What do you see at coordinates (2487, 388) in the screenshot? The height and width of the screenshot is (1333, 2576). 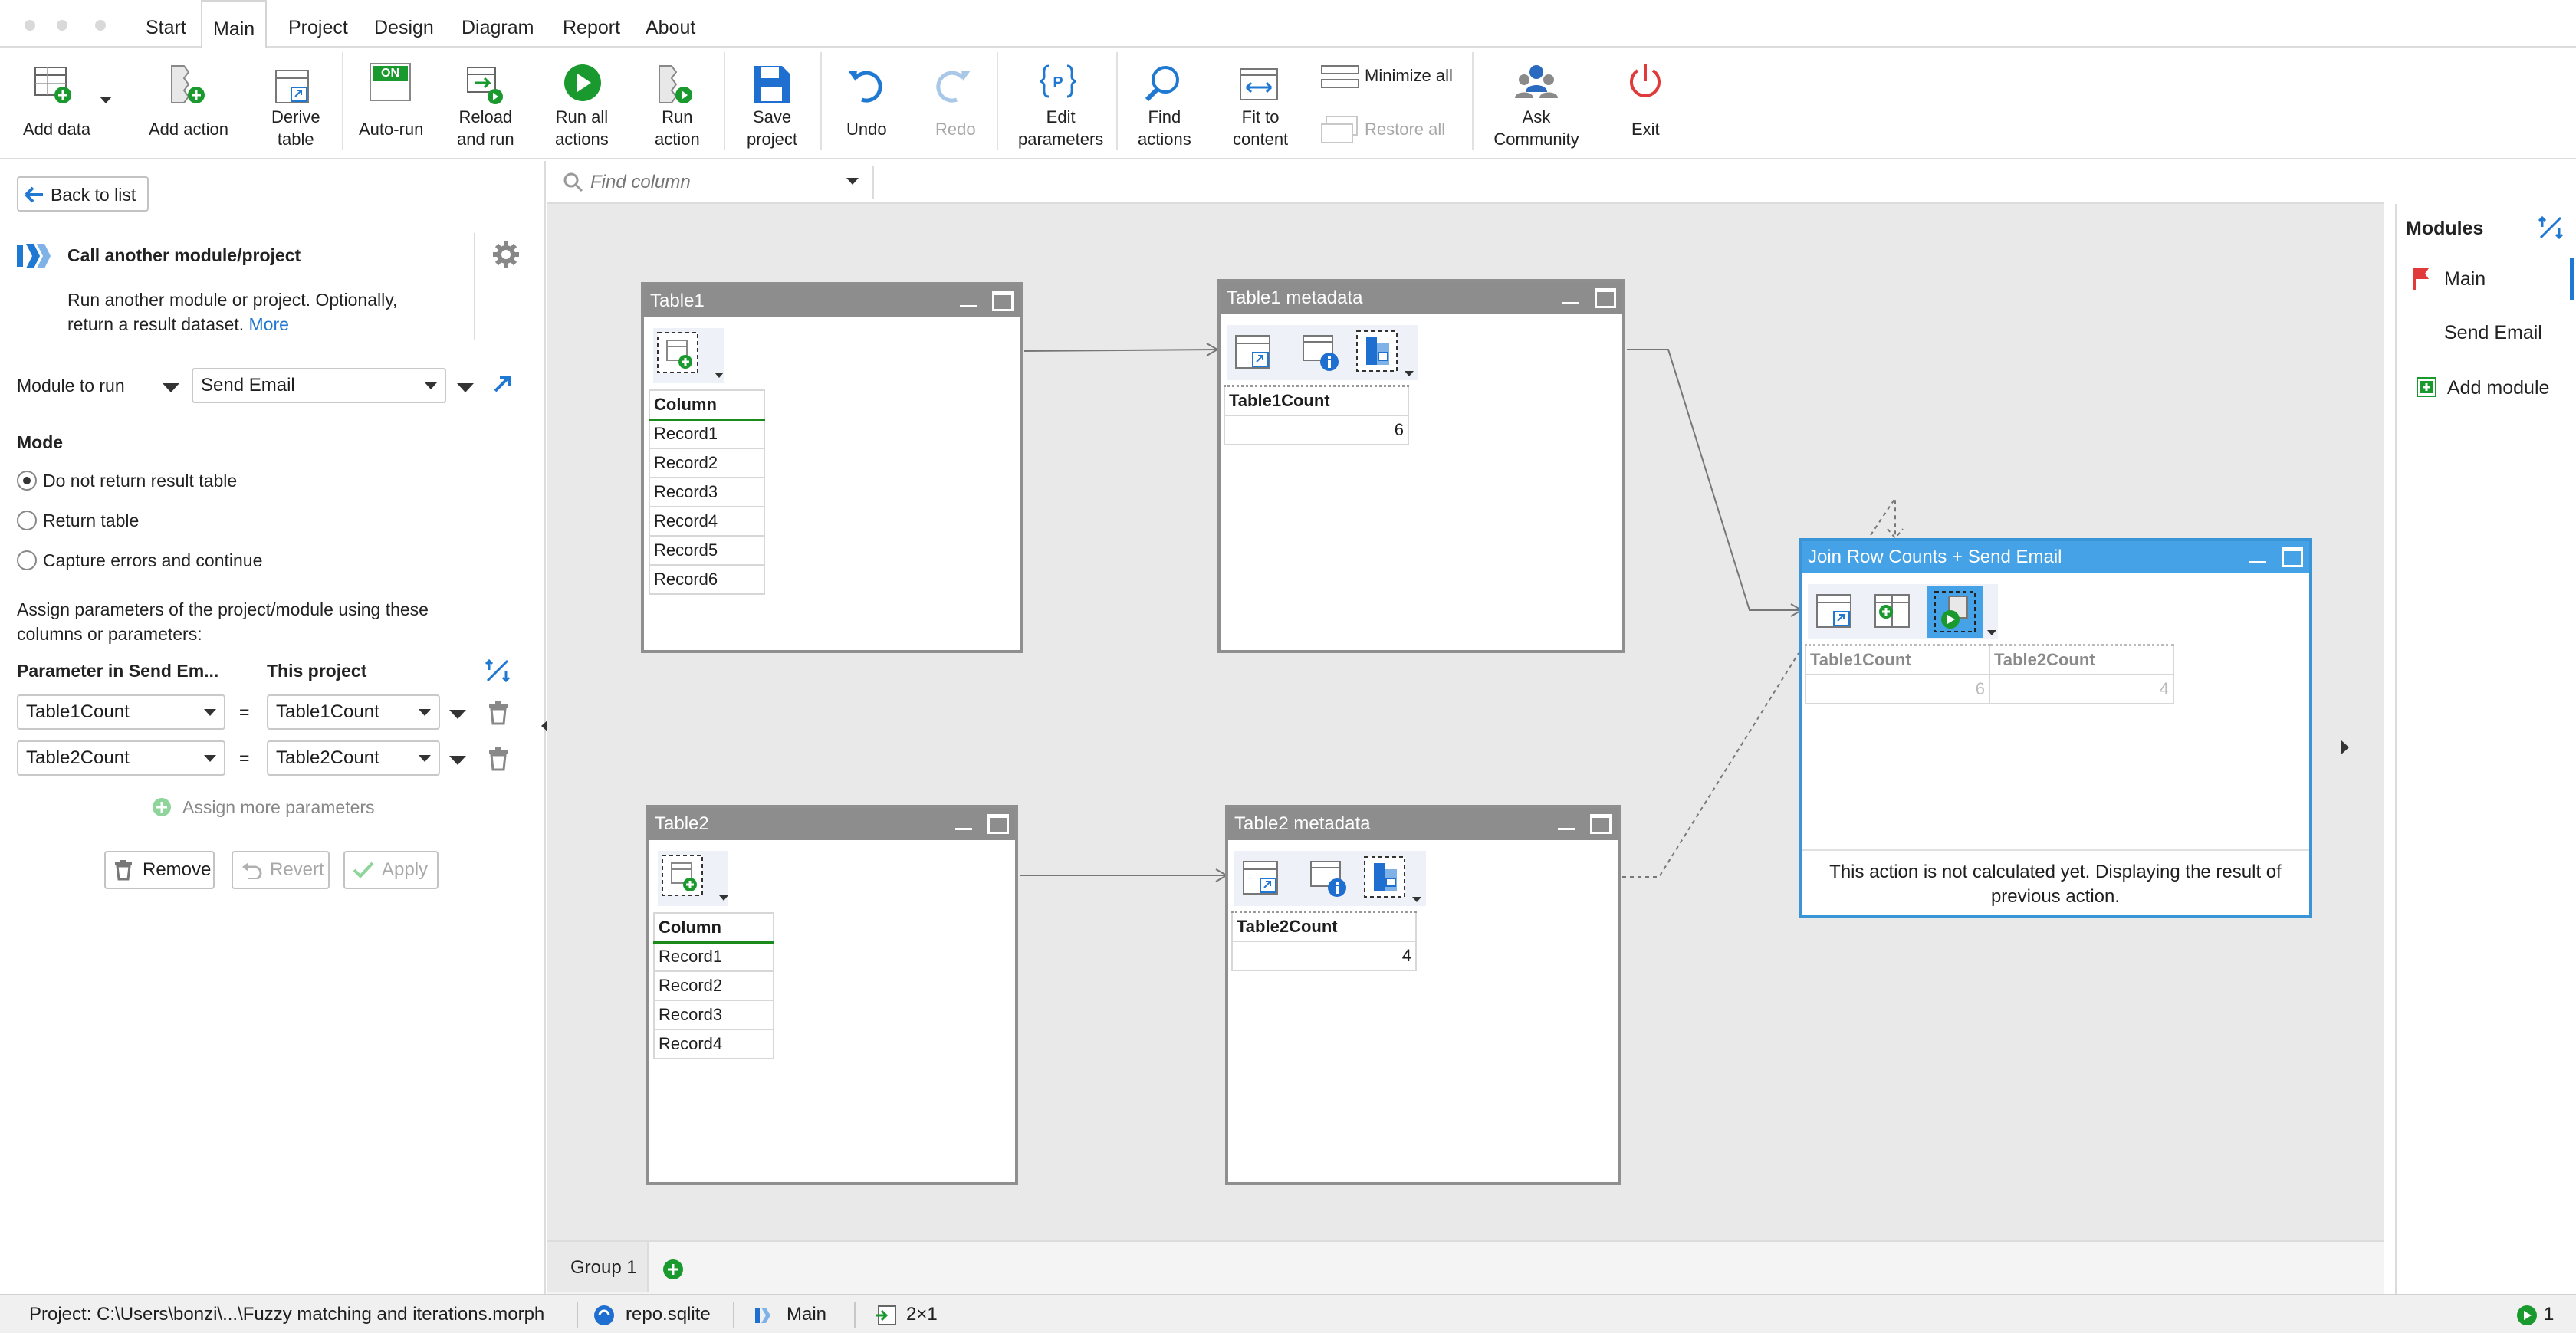 I see `add-module-button: Add module` at bounding box center [2487, 388].